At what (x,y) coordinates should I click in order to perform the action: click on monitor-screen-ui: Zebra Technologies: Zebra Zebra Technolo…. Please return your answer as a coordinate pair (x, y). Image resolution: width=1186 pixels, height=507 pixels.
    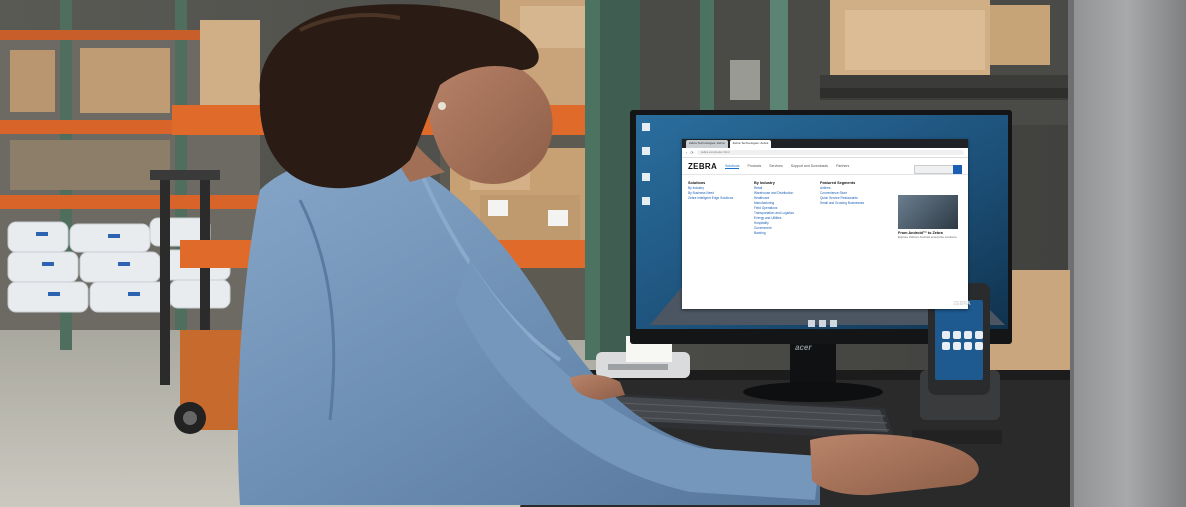
    Looking at the image, I should click on (822, 222).